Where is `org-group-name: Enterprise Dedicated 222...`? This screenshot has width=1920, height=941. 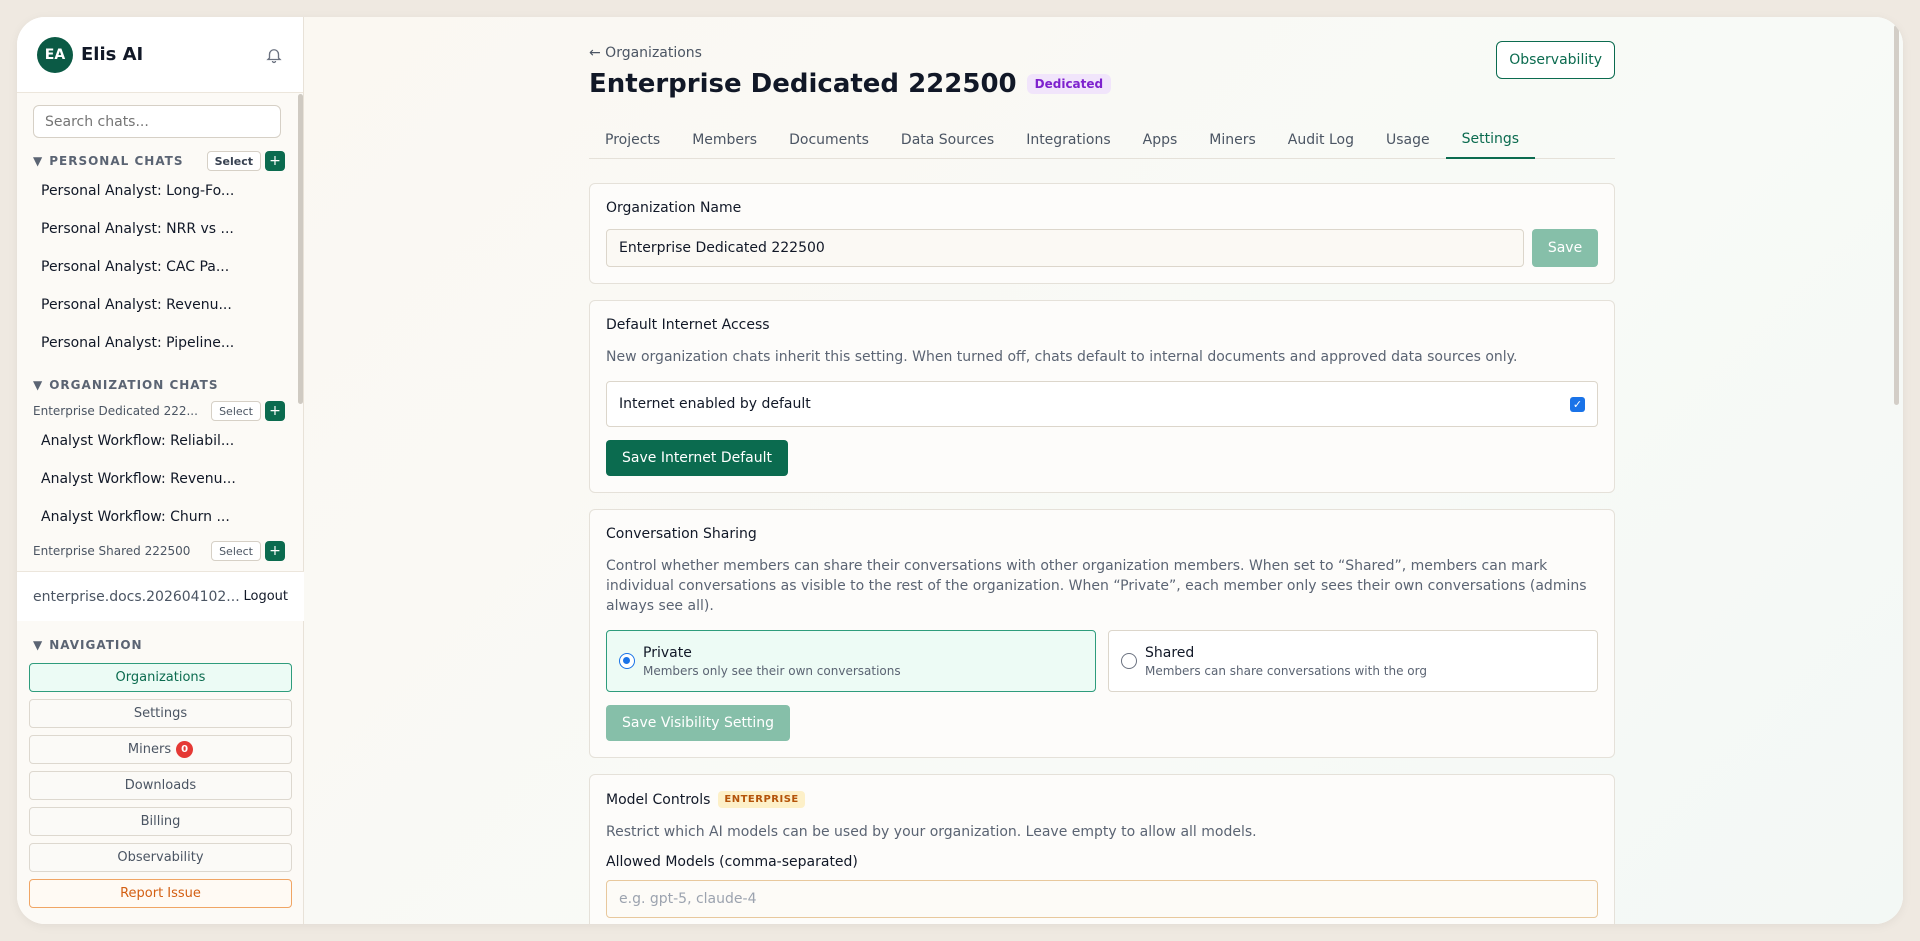
org-group-name: Enterprise Dedicated 222... is located at coordinates (115, 411).